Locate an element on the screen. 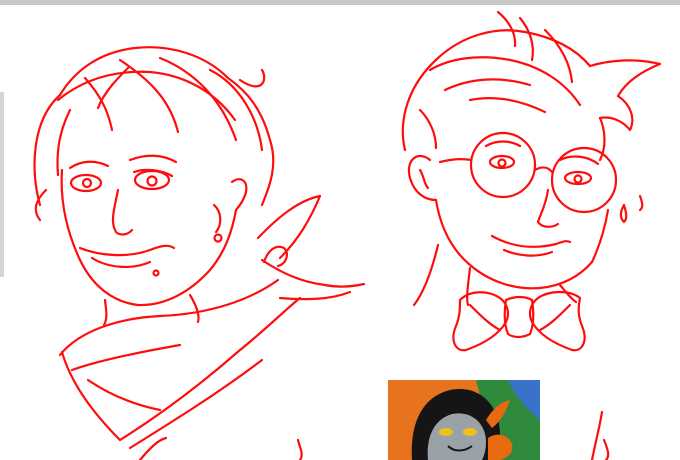 The width and height of the screenshot is (680, 460). thumb-eye-right is located at coordinates (470, 432).